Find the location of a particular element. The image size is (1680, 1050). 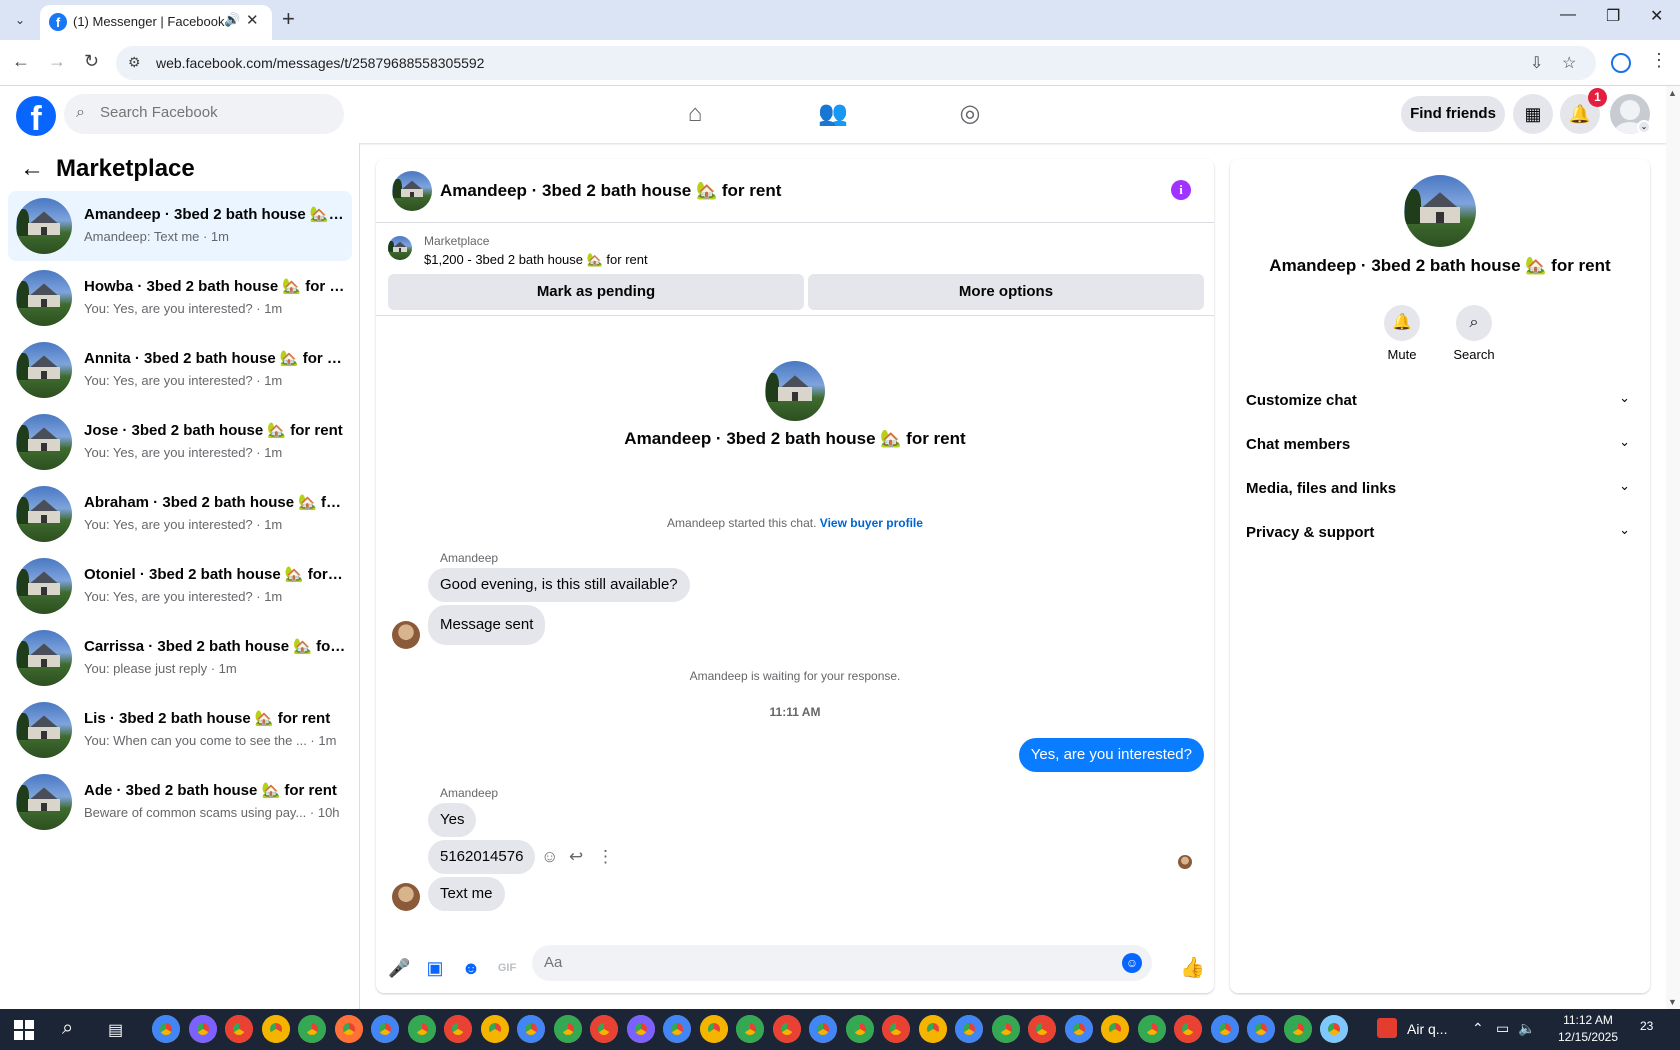

customize-chat-section: Customize chat ⌄ is located at coordinates (1440, 401).